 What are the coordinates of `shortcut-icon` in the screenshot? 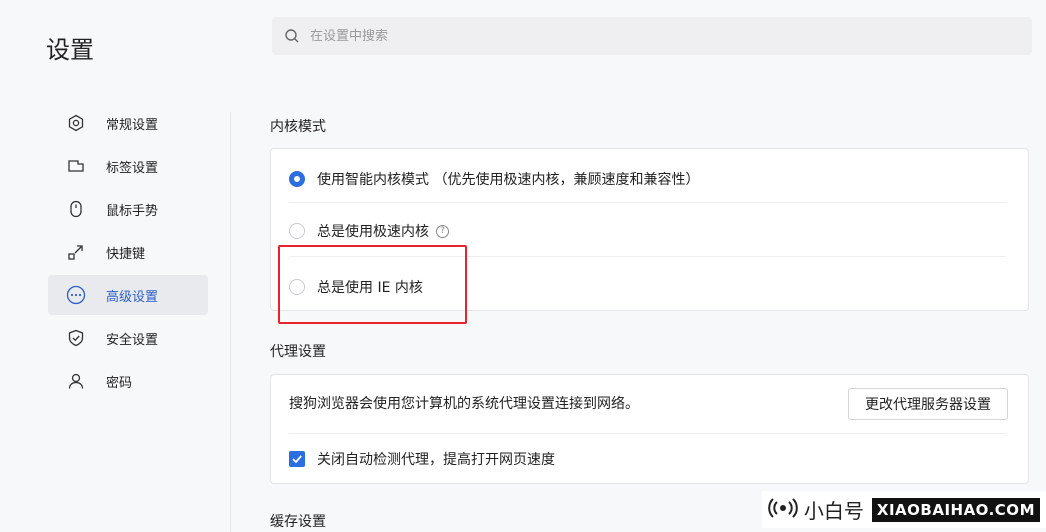 It's located at (76, 252).